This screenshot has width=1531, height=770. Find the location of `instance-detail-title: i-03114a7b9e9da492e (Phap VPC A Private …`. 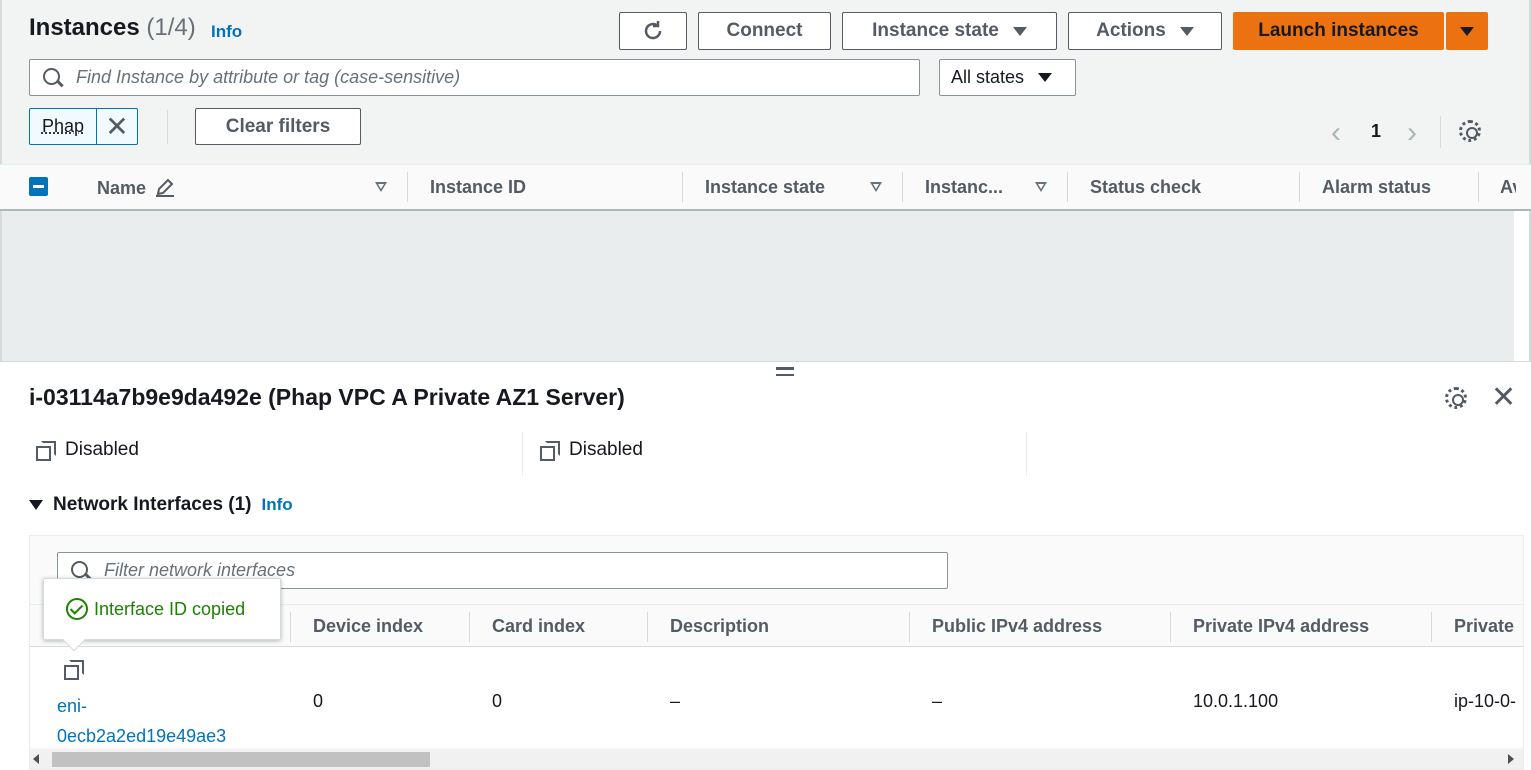

instance-detail-title: i-03114a7b9e9da492e (Phap VPC A Private … is located at coordinates (327, 397).